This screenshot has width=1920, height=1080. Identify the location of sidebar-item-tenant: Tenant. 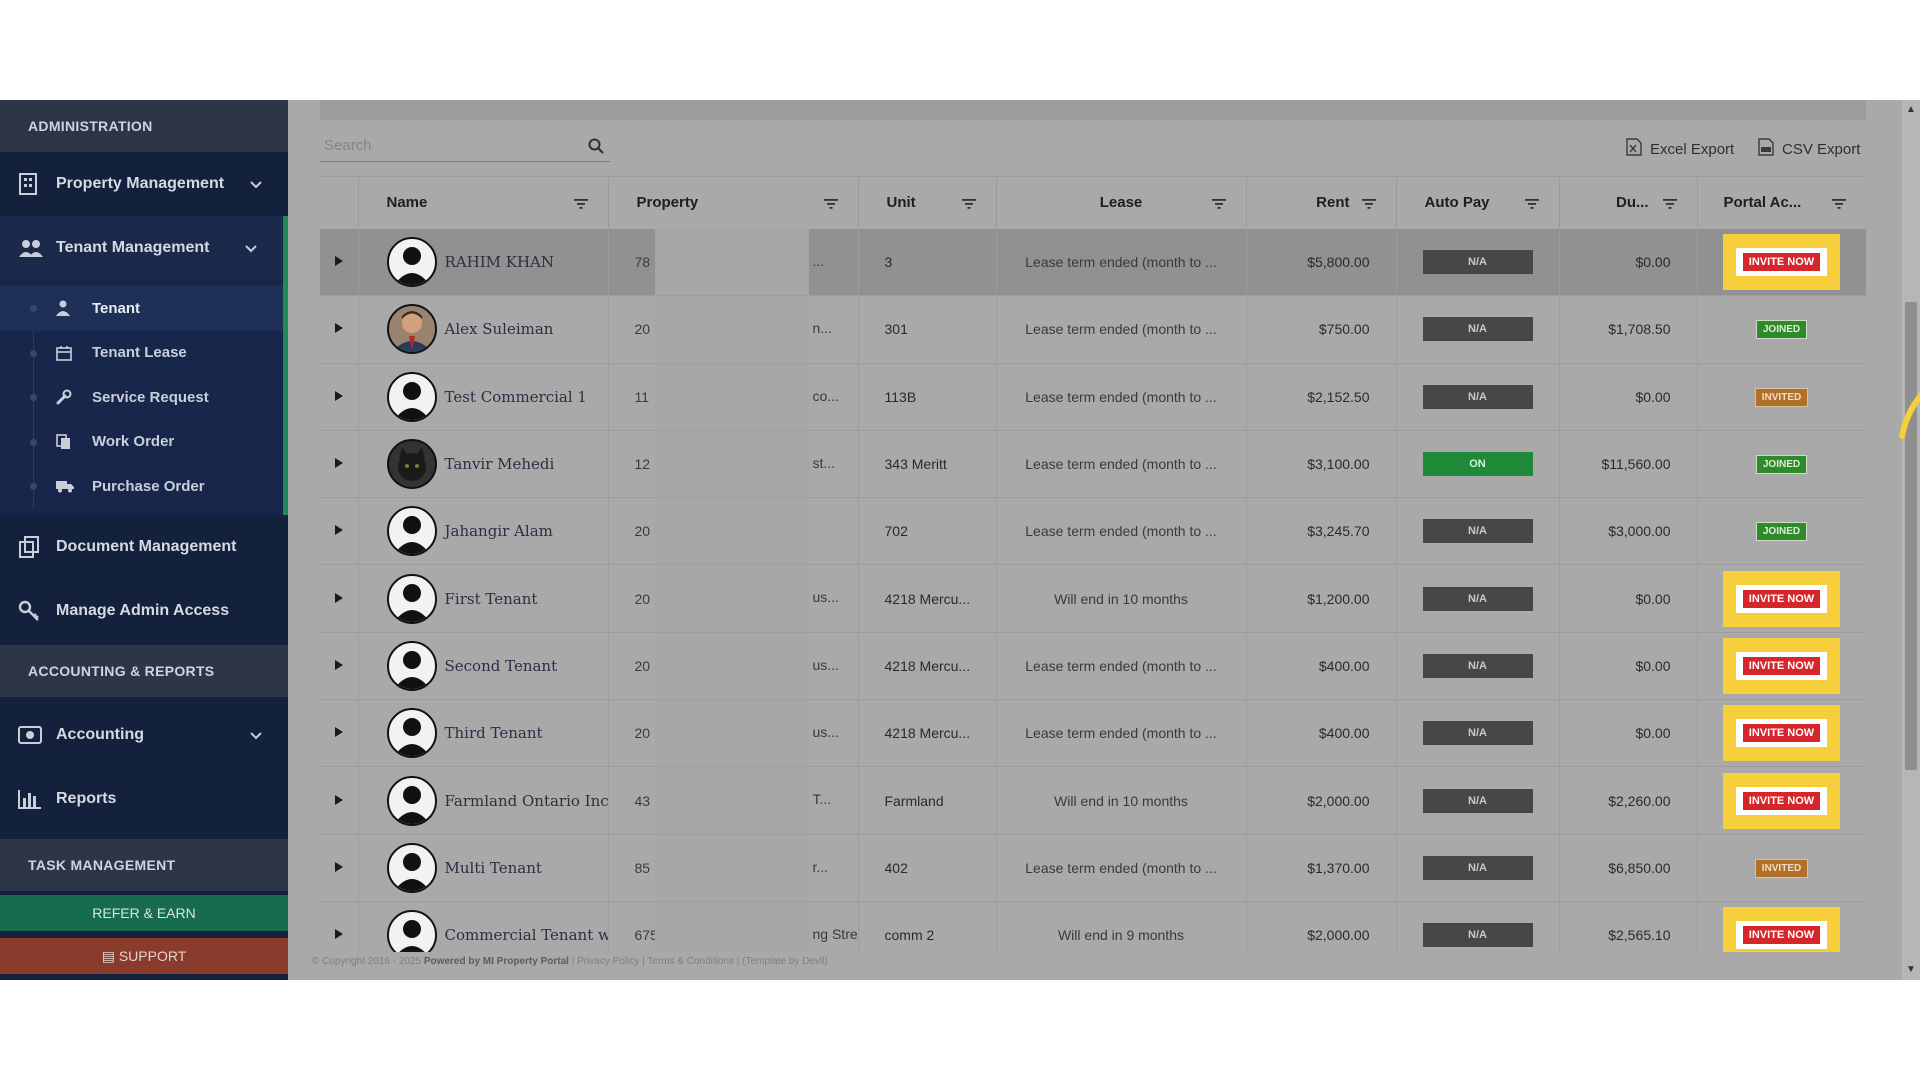
(141, 308).